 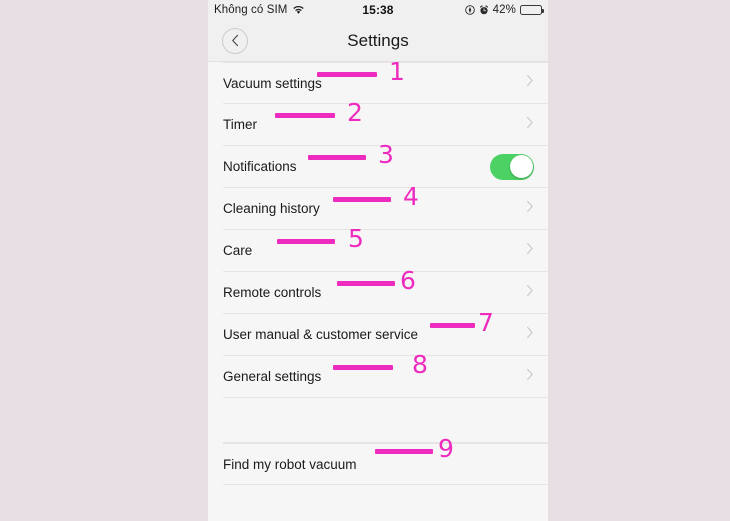 I want to click on settings-row-label: User manual & customer service, so click(x=321, y=334).